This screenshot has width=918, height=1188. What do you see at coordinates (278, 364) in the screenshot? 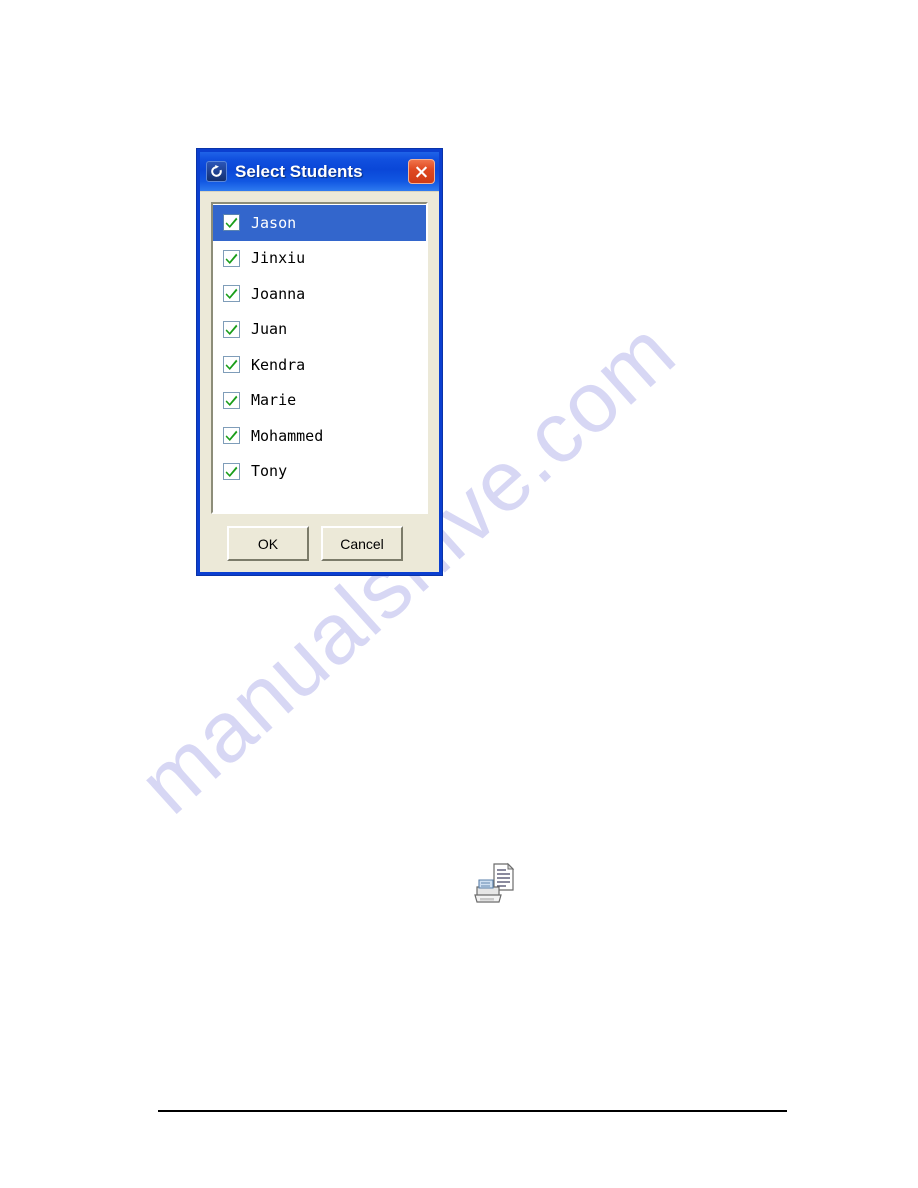
I see `student-name: Kendra` at bounding box center [278, 364].